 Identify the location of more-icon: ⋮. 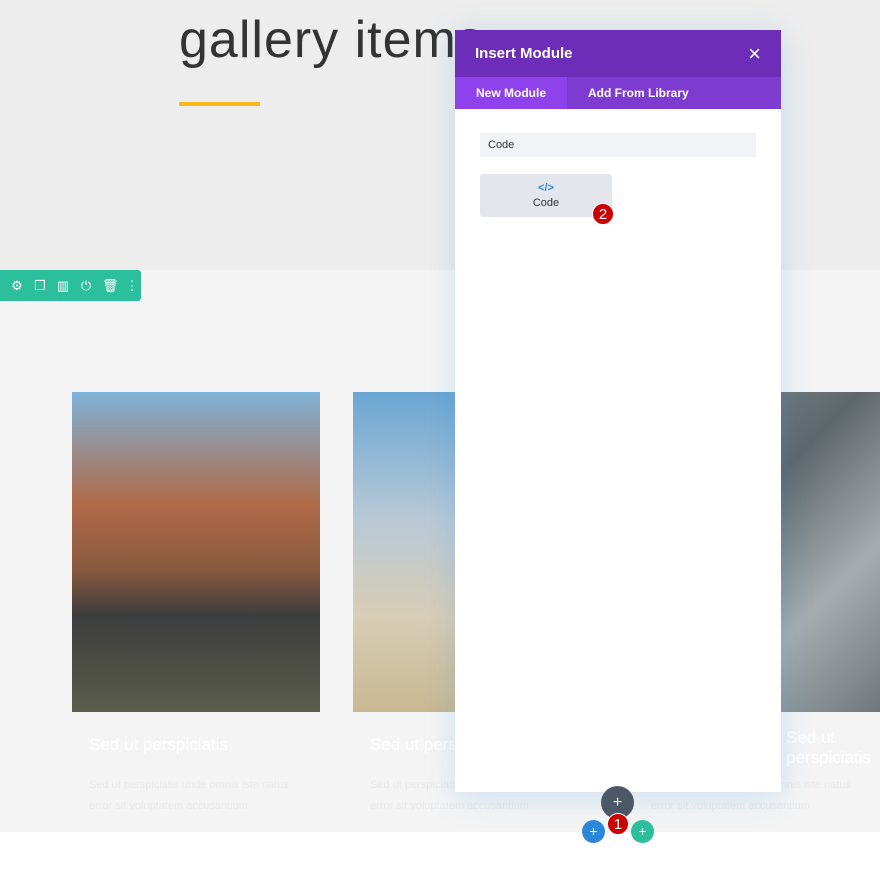
(132, 286).